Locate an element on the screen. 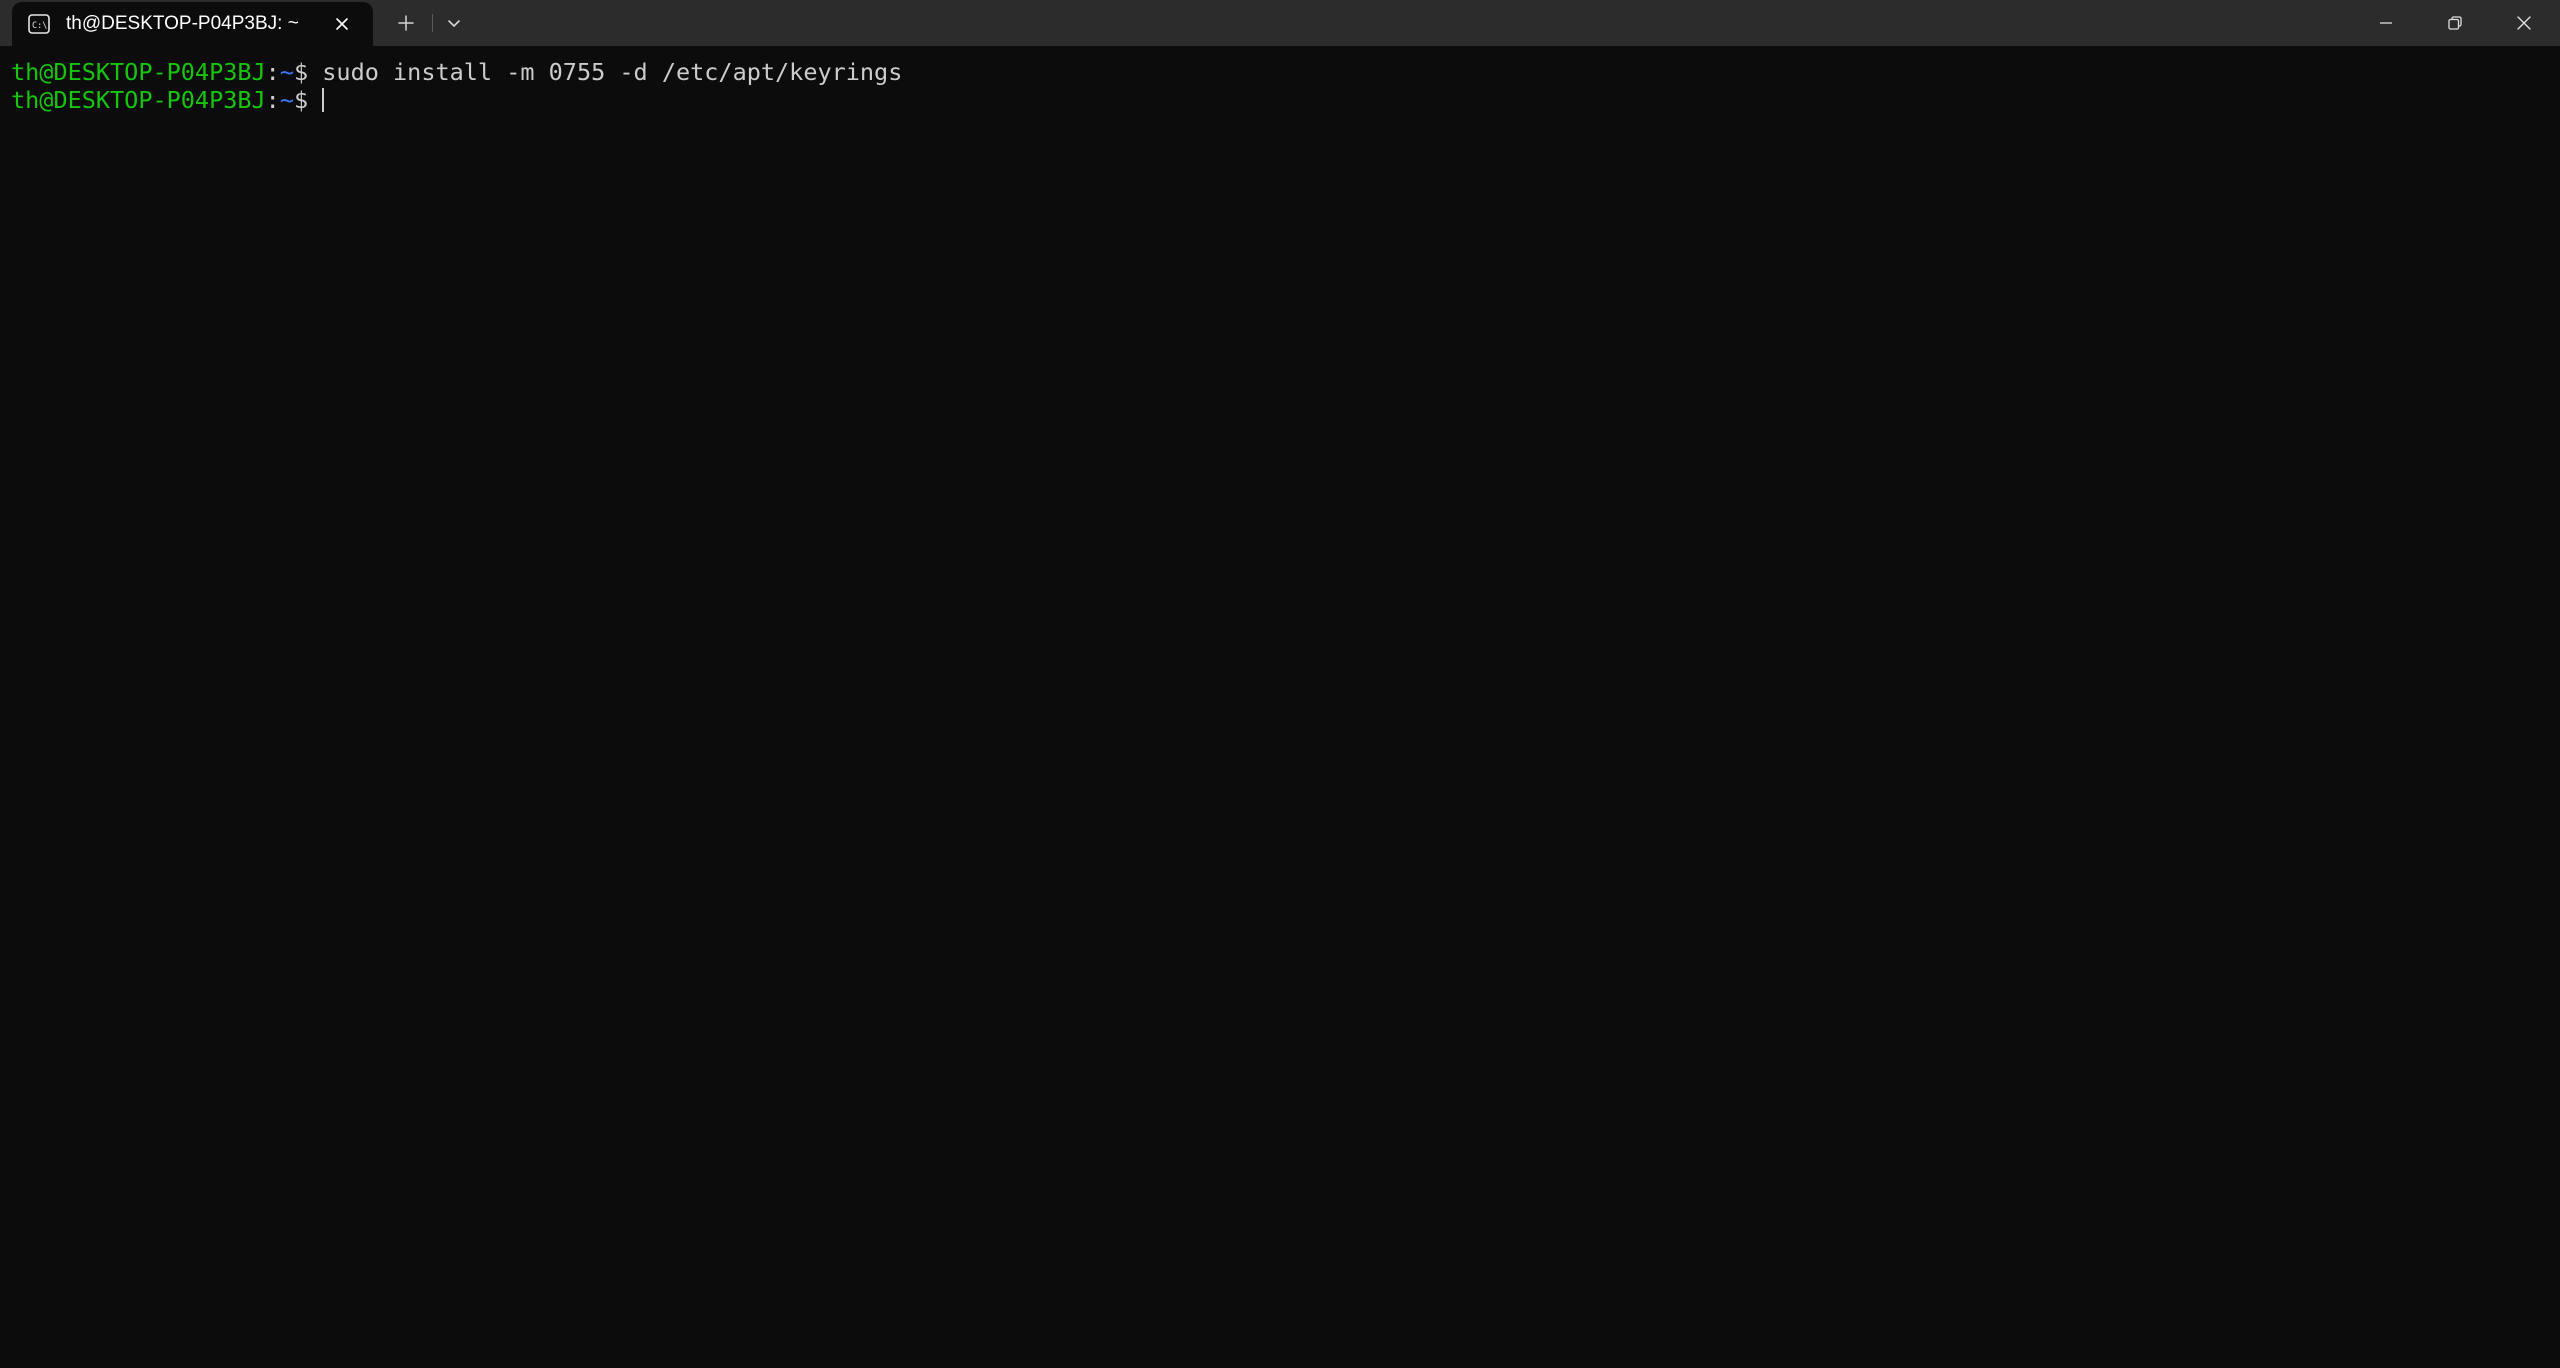  chevron-down-icon is located at coordinates (454, 23).